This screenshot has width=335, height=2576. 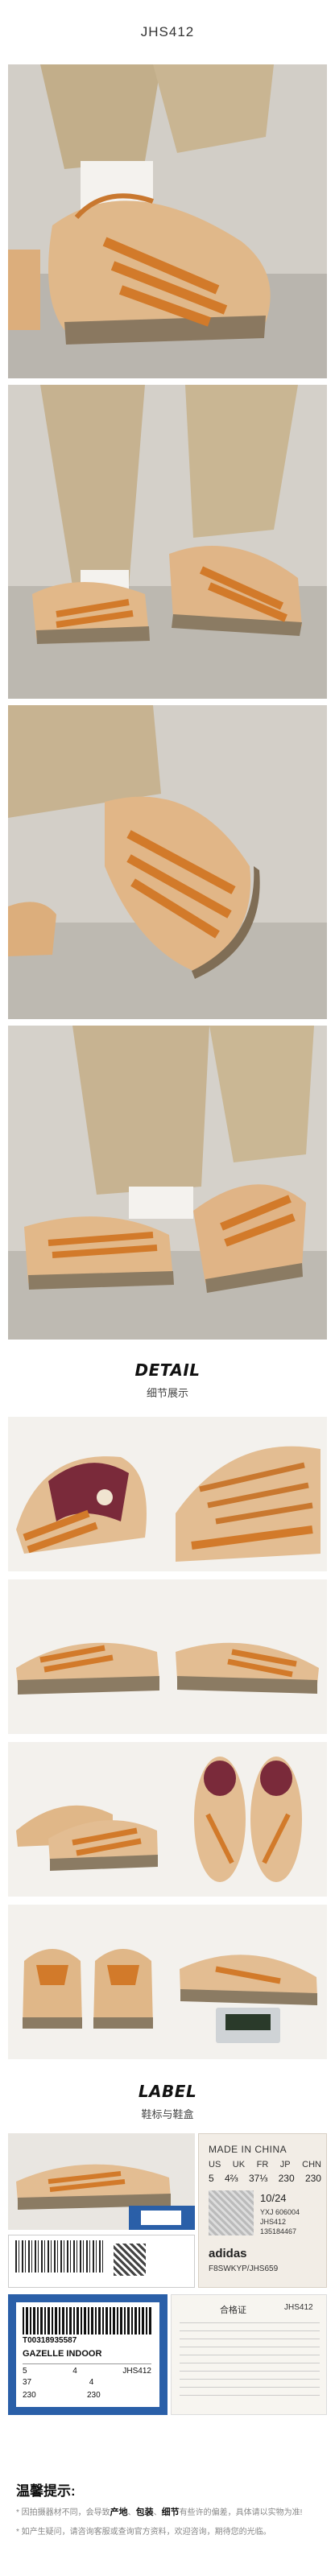 I want to click on box-size-h2: JHS412, so click(x=136, y=2371).